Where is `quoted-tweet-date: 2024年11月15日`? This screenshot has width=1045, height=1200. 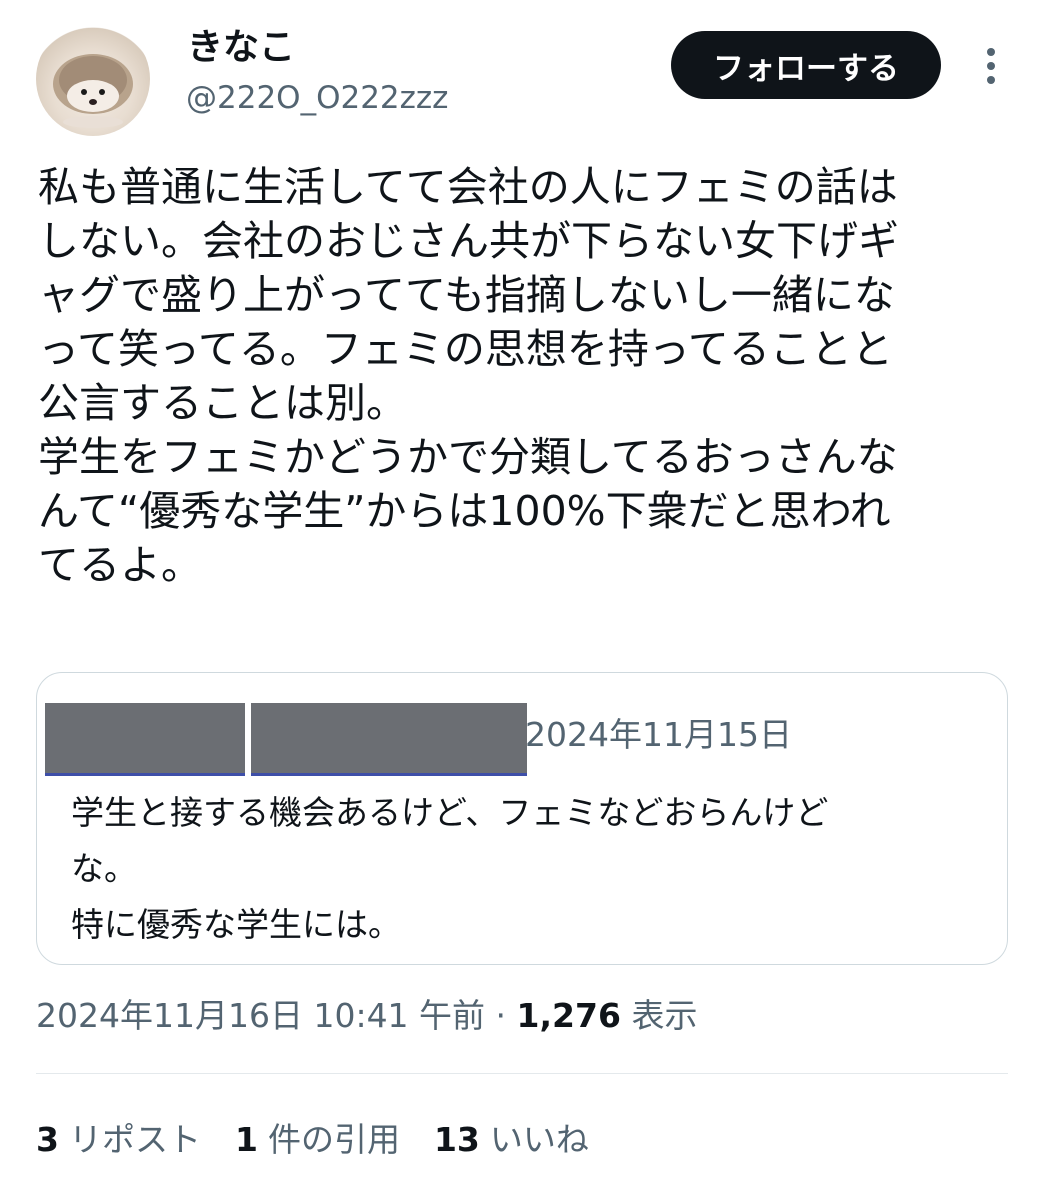 quoted-tweet-date: 2024年11月15日 is located at coordinates (658, 734).